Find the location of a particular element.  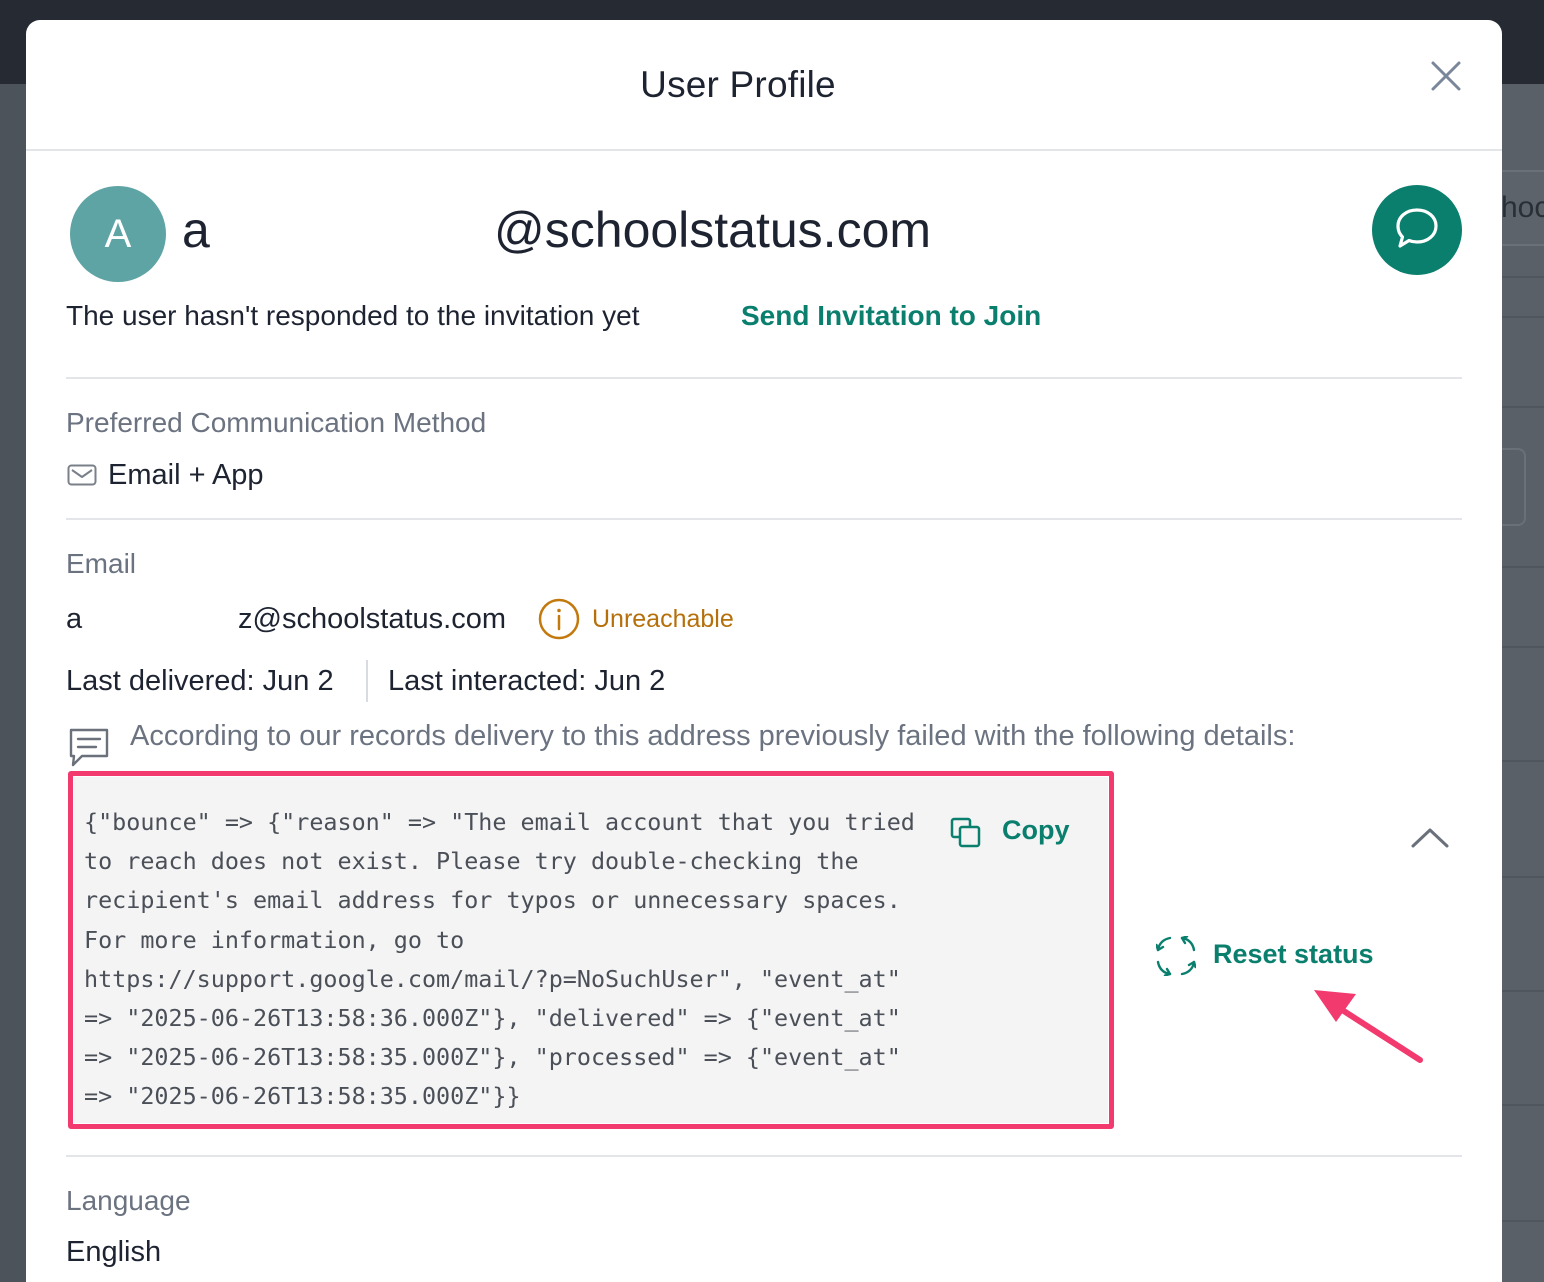

language-value: English is located at coordinates (114, 1252).